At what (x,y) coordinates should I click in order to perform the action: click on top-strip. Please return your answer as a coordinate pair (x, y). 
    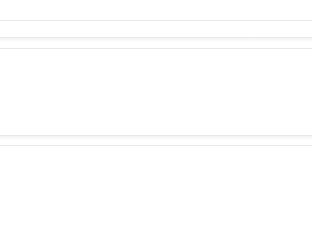
    Looking at the image, I should click on (156, 10).